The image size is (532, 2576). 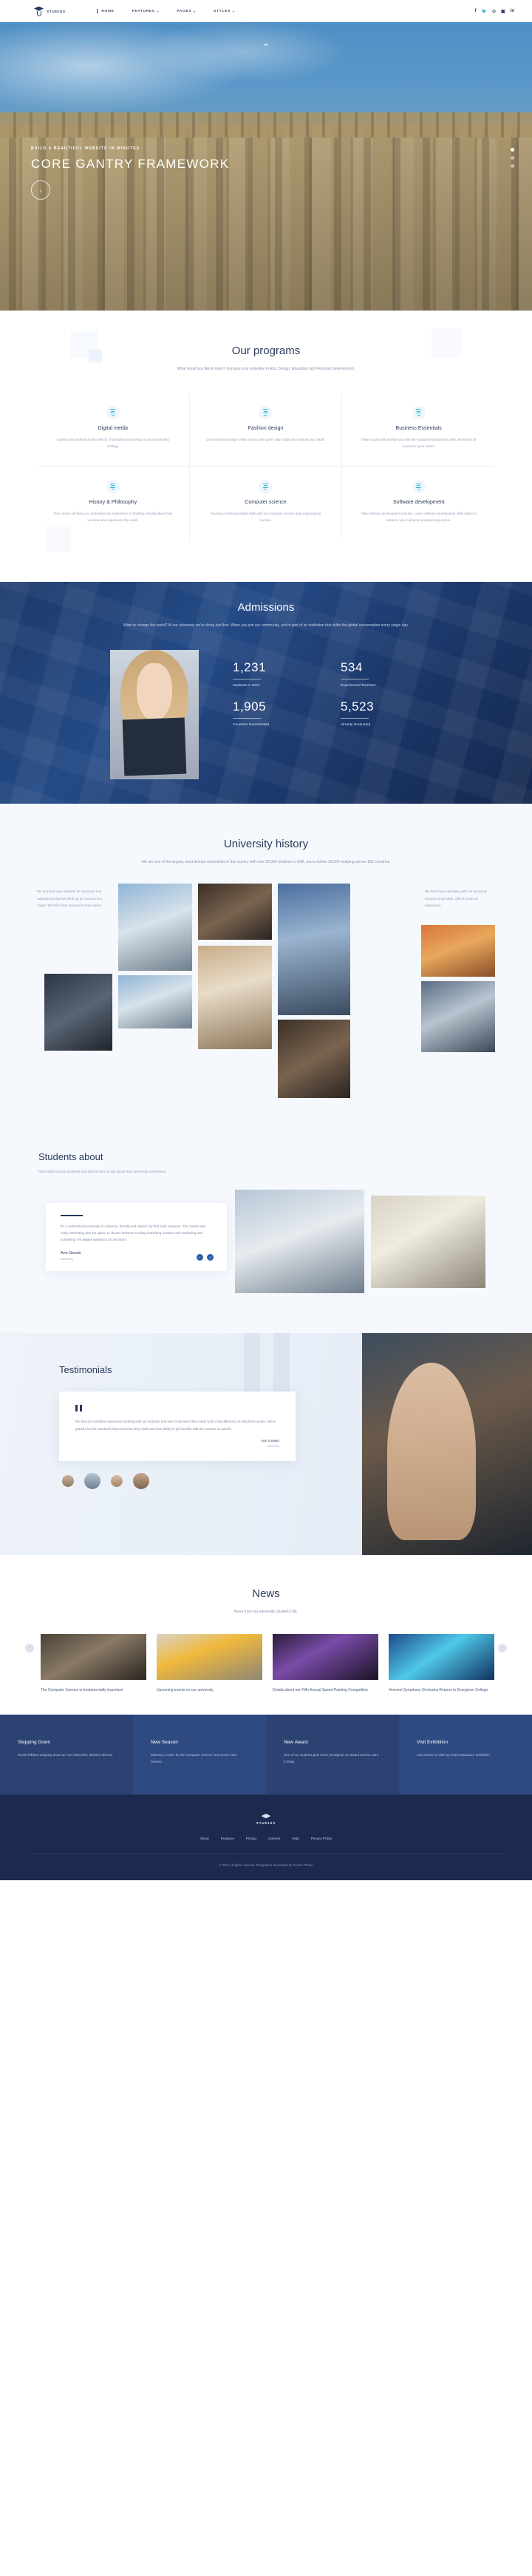 What do you see at coordinates (321, 1838) in the screenshot?
I see `footer-link-privacy: Privacy Policy` at bounding box center [321, 1838].